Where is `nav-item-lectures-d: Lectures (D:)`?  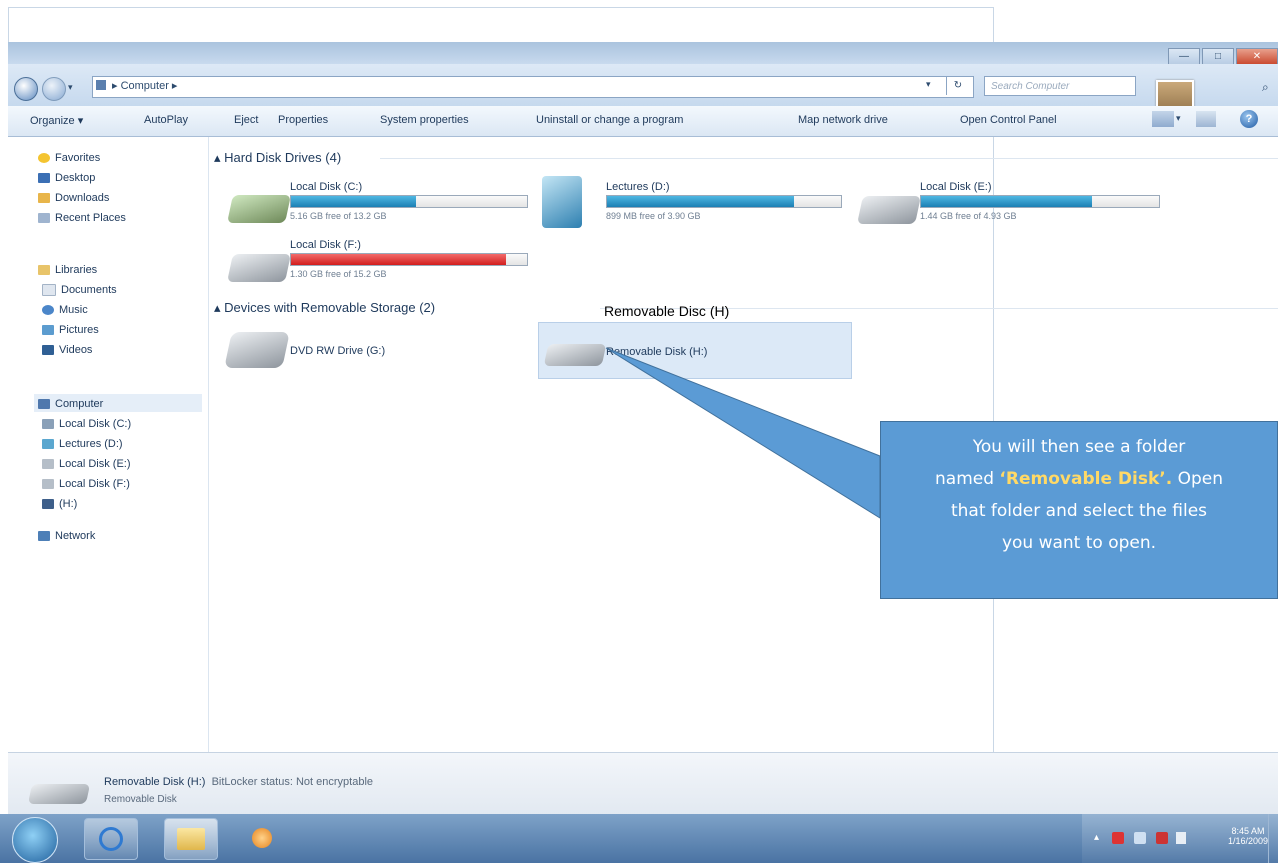
nav-item-lectures-d: Lectures (D:) is located at coordinates (82, 444).